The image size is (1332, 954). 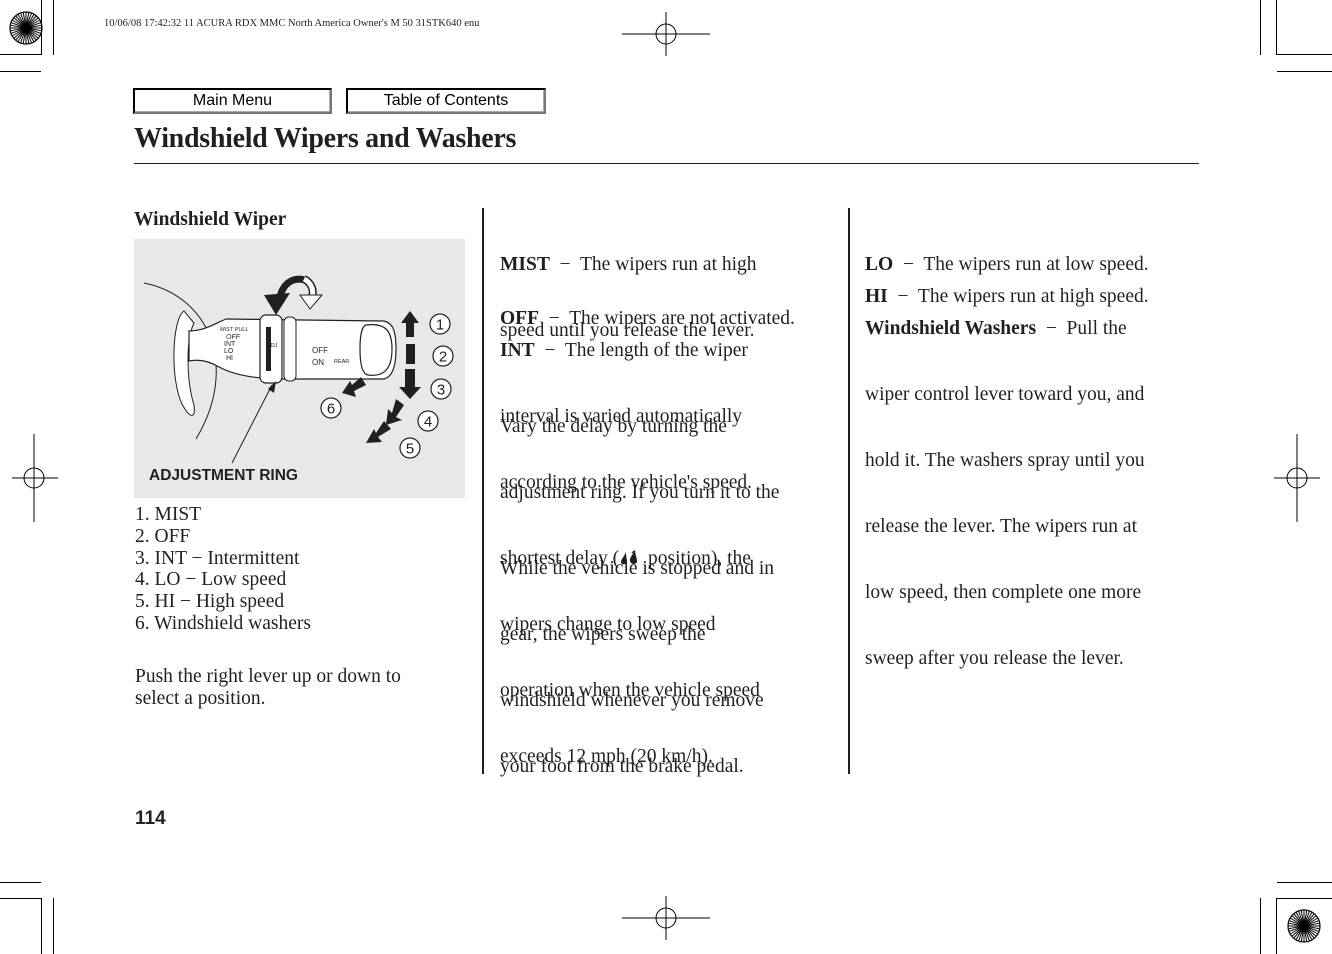 I want to click on main-menu-button: Main Menu, so click(x=232, y=101).